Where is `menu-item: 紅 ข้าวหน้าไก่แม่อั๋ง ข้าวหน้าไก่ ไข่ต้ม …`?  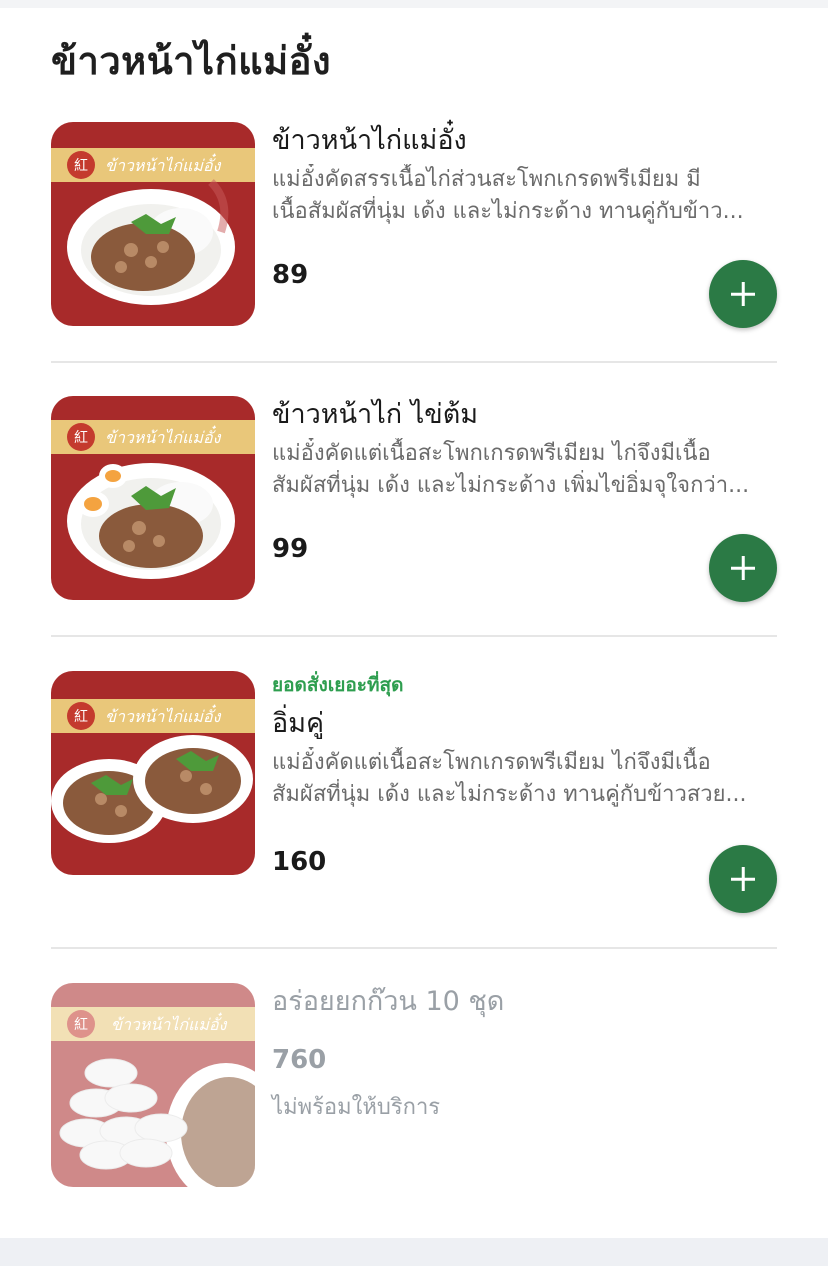 menu-item: 紅 ข้าวหน้าไก่แม่อั๋ง ข้าวหน้าไก่ ไข่ต้ม … is located at coordinates (414, 499).